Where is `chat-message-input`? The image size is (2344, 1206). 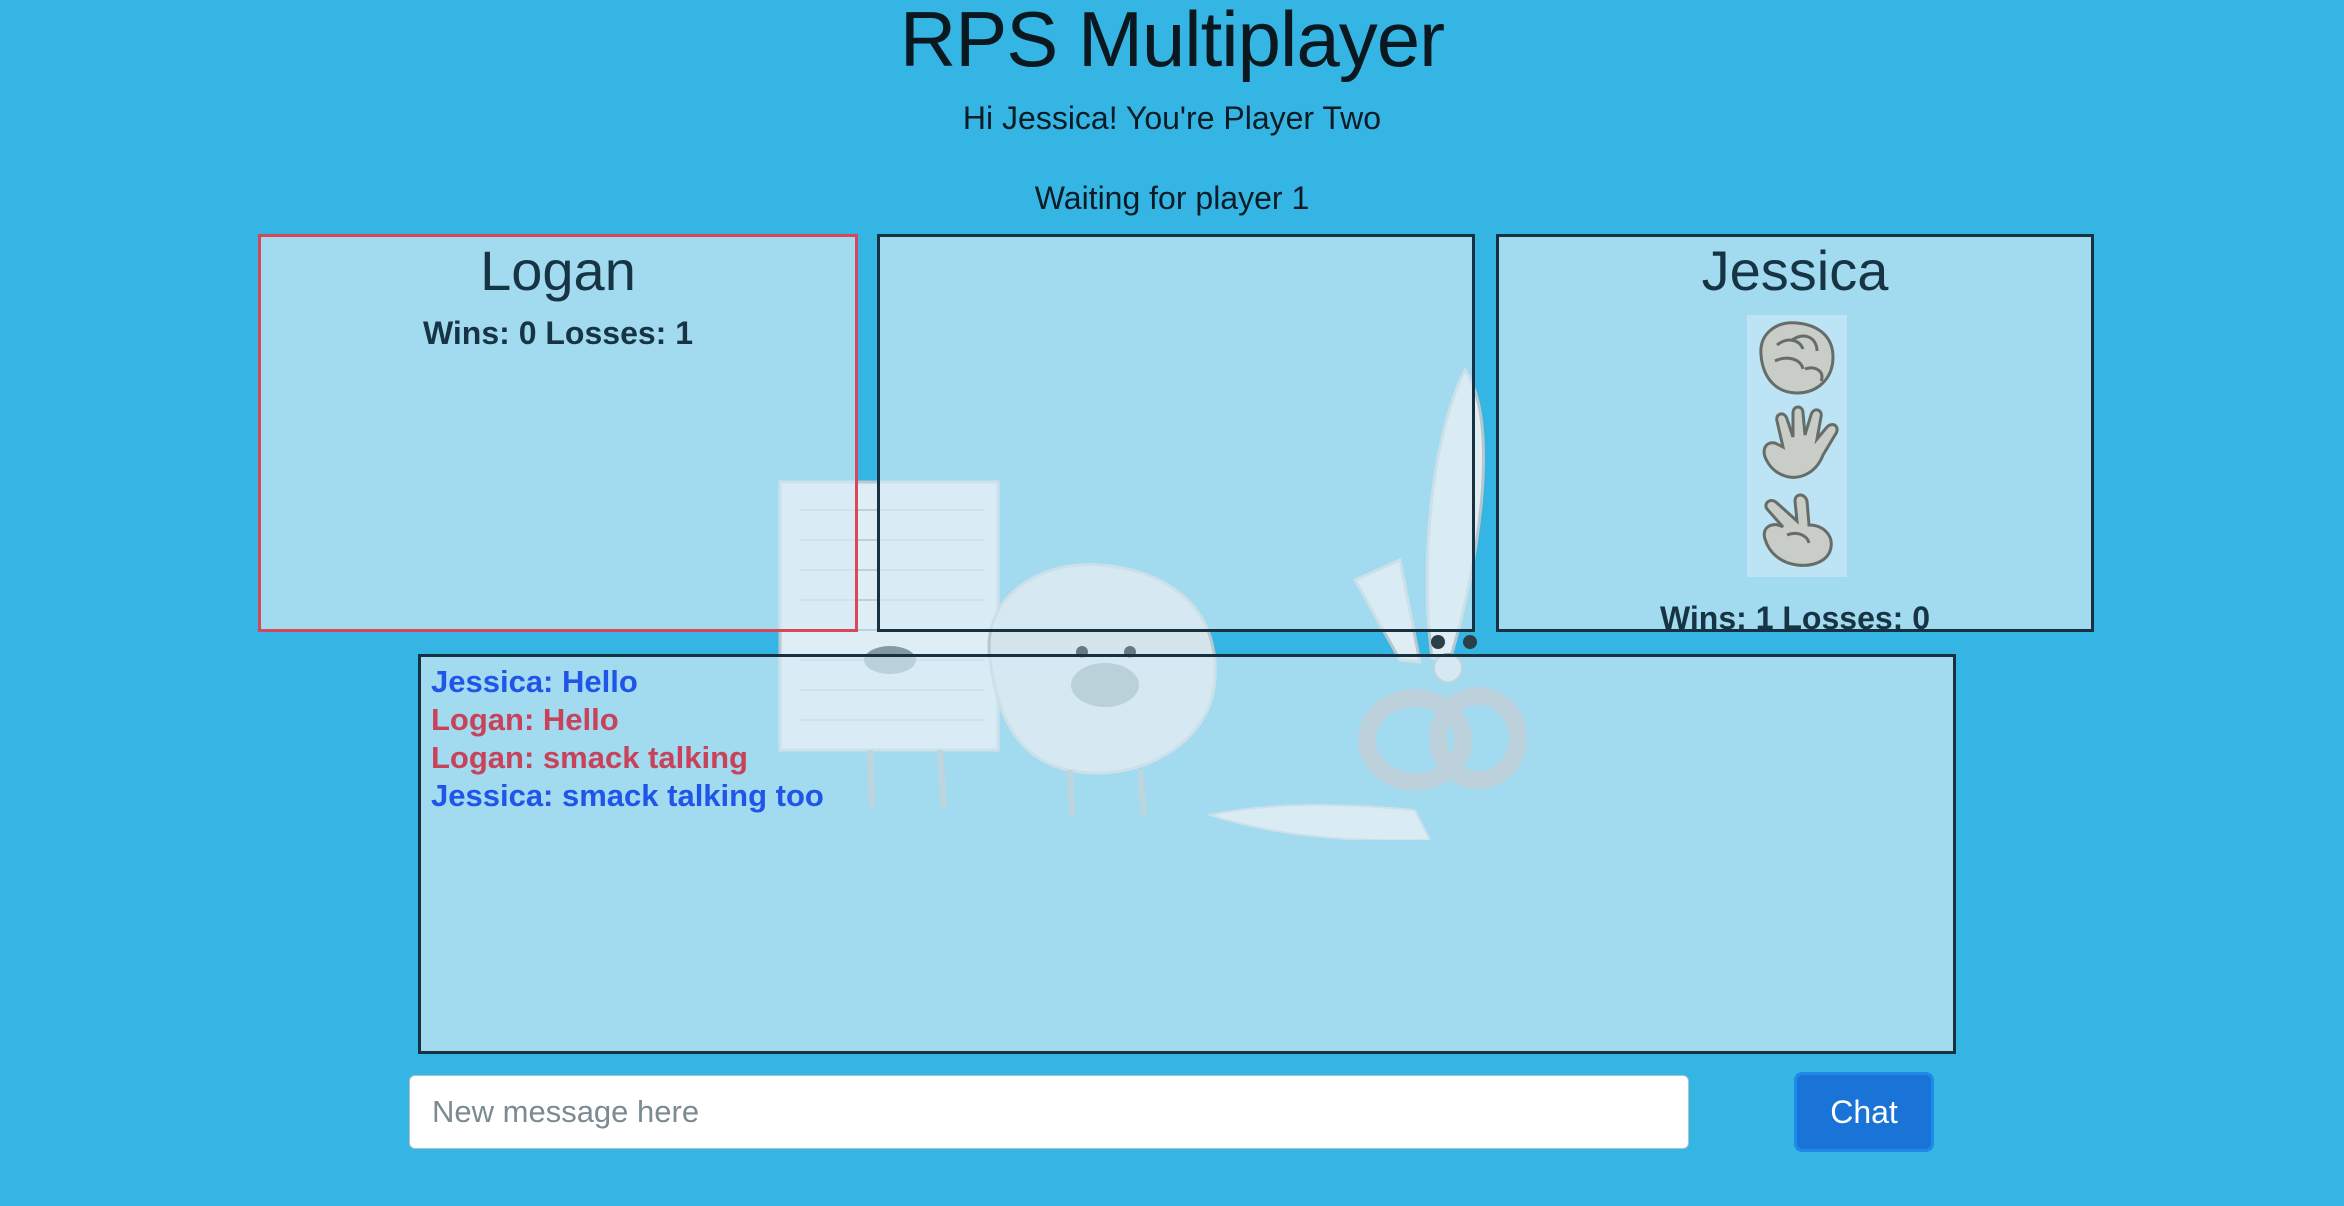 chat-message-input is located at coordinates (1049, 1112).